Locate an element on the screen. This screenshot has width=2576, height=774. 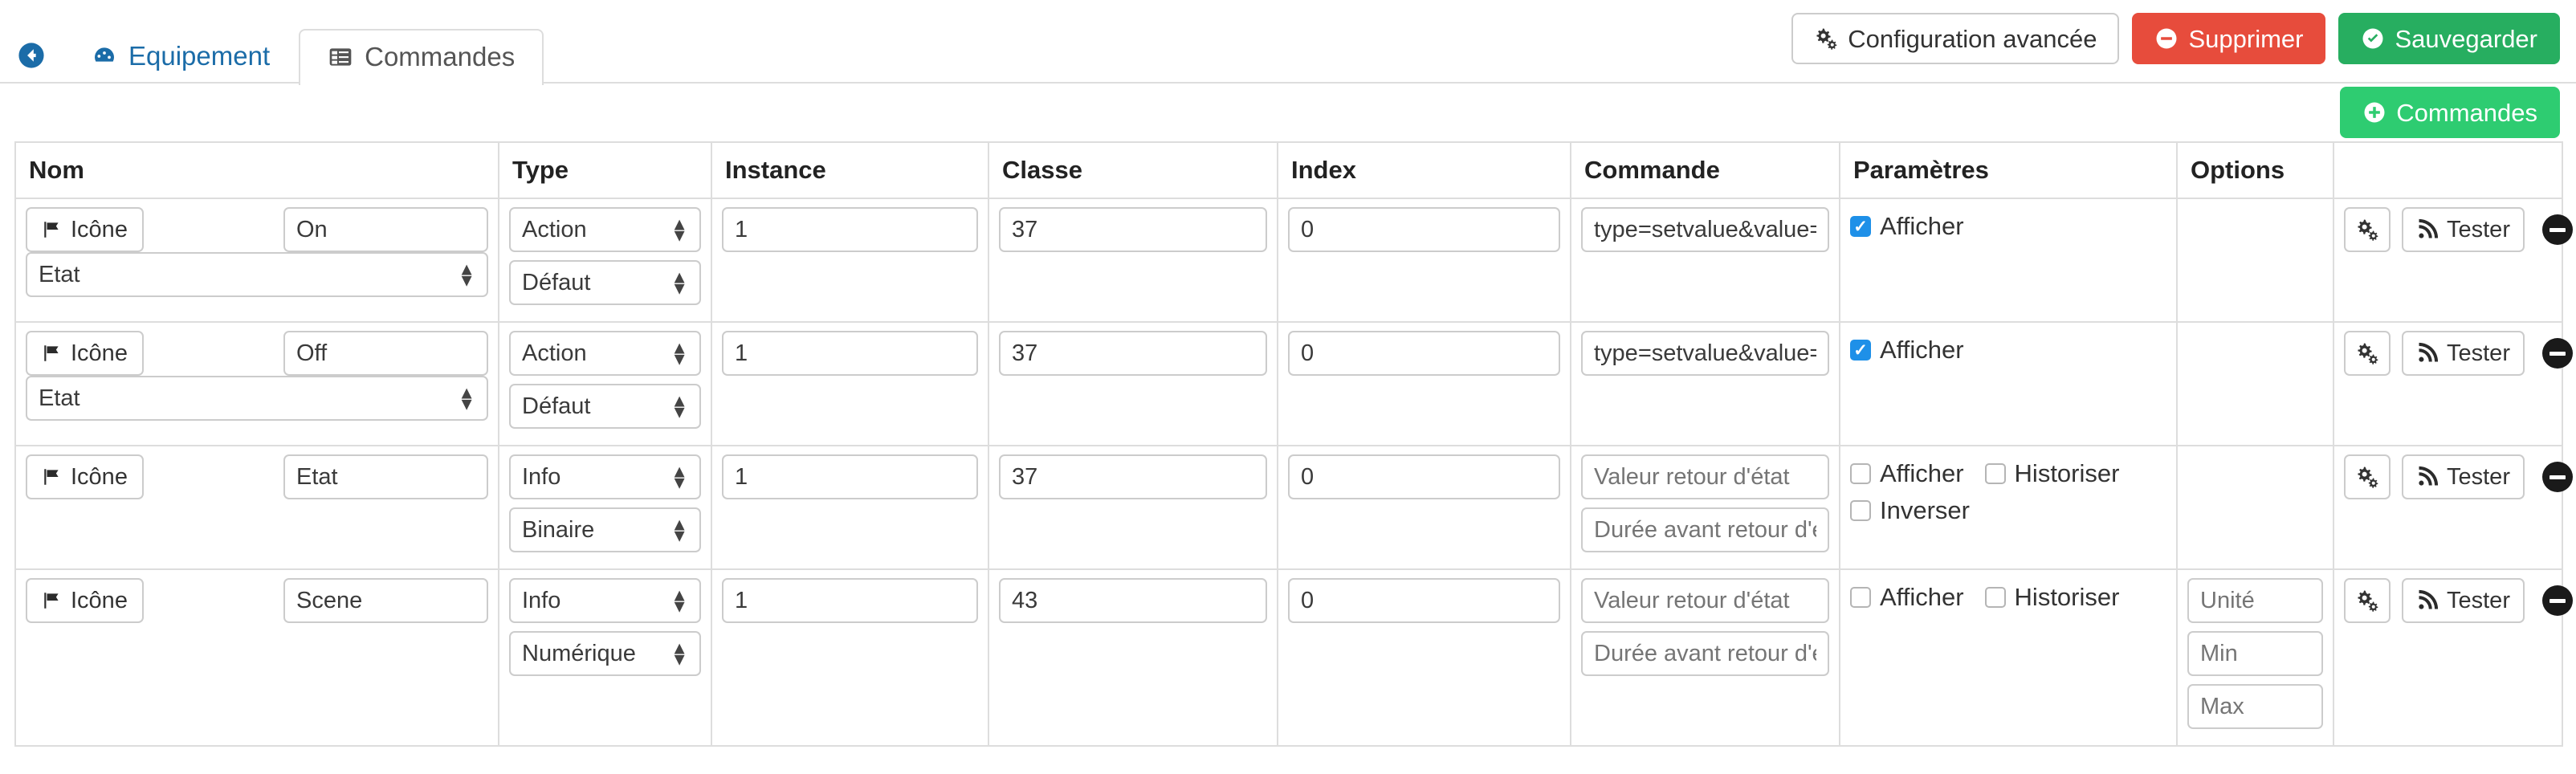
subtype-select: Binaire ▲ ▼ is located at coordinates (605, 529).